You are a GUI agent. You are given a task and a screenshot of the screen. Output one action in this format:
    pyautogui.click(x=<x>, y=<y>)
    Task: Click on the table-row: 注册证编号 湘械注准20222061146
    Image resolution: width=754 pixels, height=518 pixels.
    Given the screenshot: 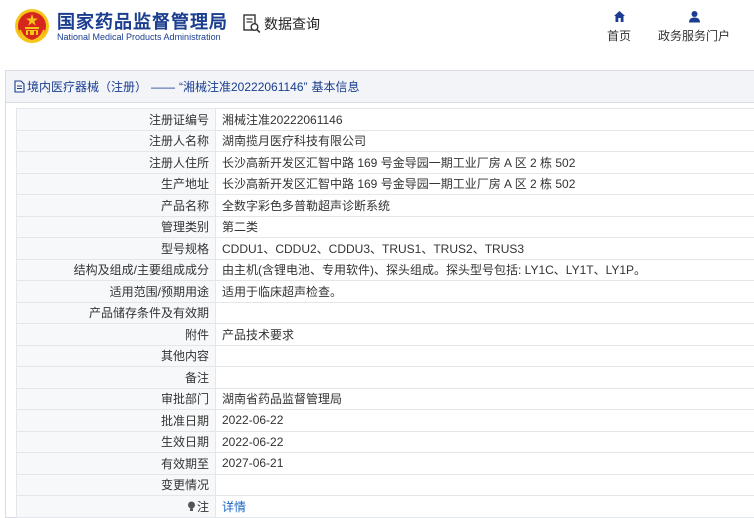 What is the action you would take?
    pyautogui.click(x=385, y=119)
    